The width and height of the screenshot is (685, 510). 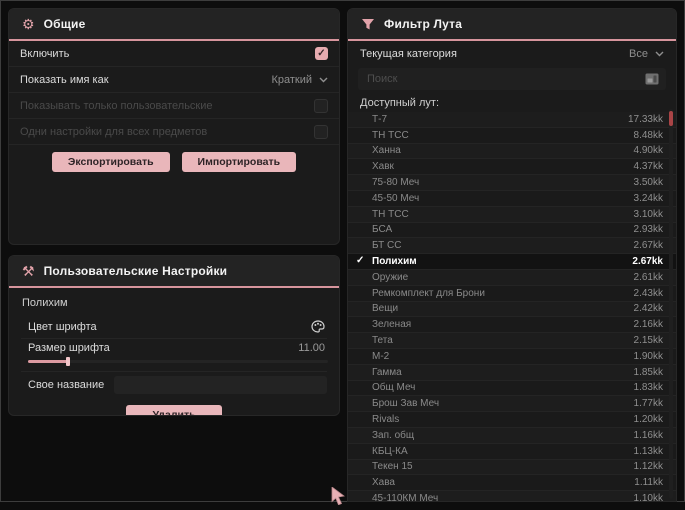 What do you see at coordinates (512, 451) in the screenshot?
I see `loot-item-row: КБЦ-КА 1.13kk` at bounding box center [512, 451].